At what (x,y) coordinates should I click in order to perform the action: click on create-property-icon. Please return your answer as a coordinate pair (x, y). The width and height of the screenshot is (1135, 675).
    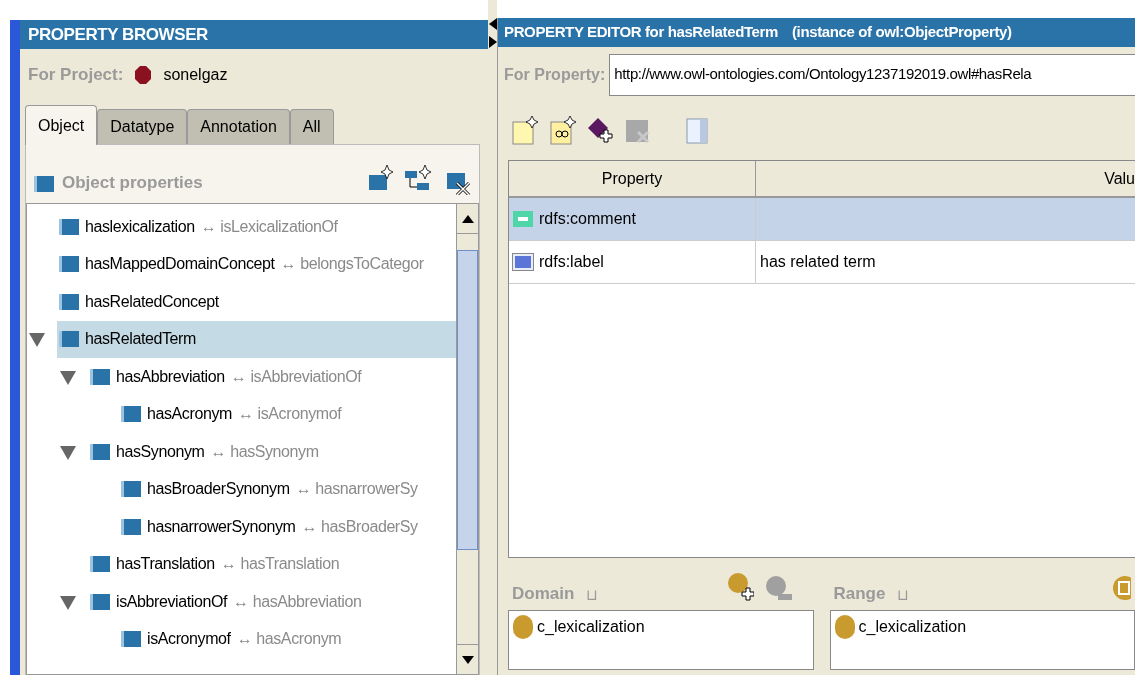
    Looking at the image, I should click on (381, 178).